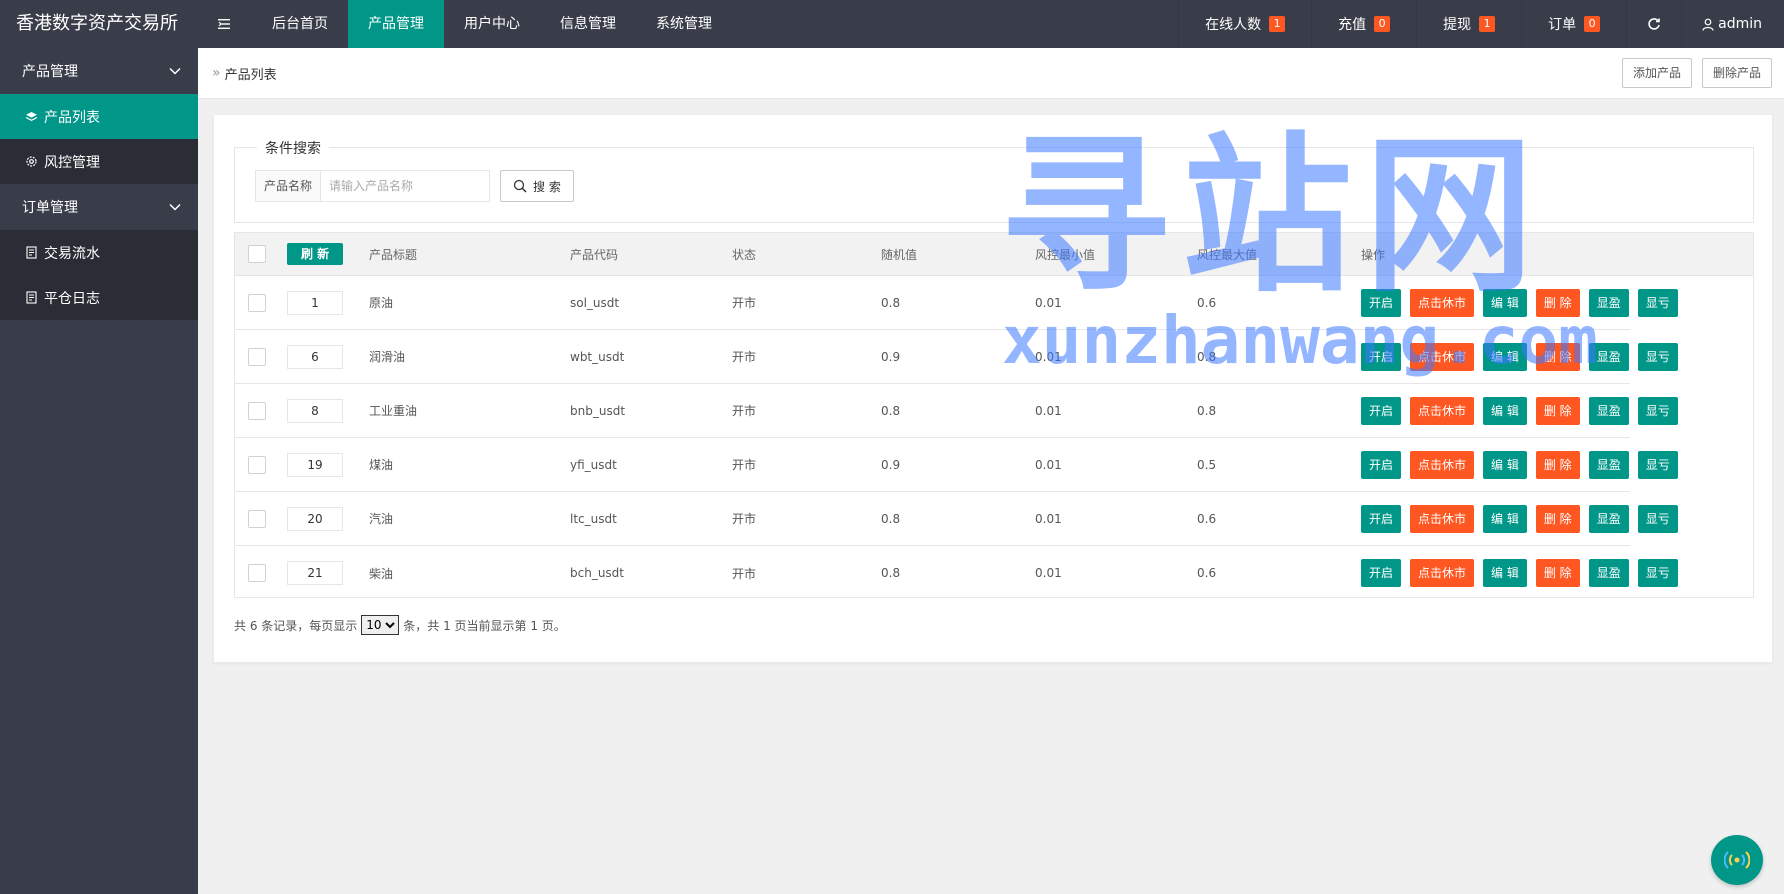 Image resolution: width=1784 pixels, height=894 pixels. I want to click on document-icon, so click(31, 253).